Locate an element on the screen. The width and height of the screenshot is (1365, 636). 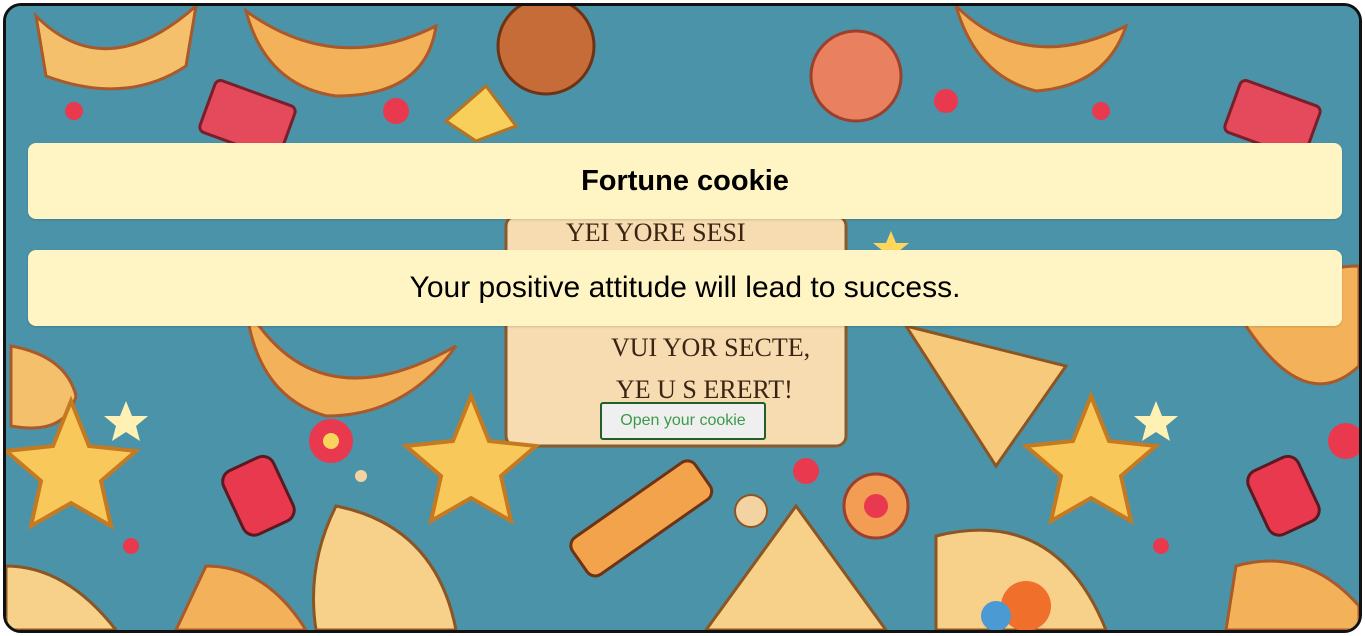
title-panel: Fortune cookie is located at coordinates (685, 181).